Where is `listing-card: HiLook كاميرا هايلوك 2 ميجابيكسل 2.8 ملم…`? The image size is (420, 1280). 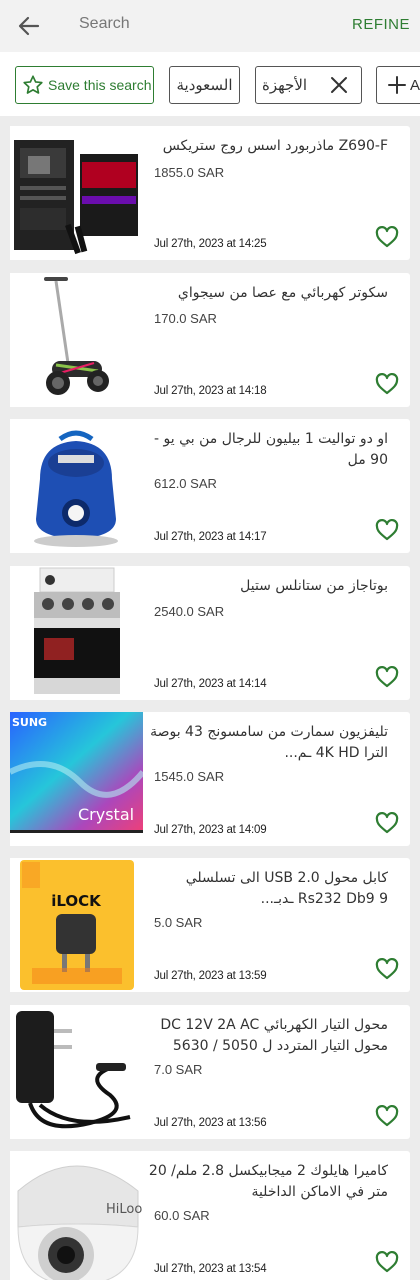 listing-card: HiLook كاميرا هايلوك 2 ميجابيكسل 2.8 ملم… is located at coordinates (210, 1215).